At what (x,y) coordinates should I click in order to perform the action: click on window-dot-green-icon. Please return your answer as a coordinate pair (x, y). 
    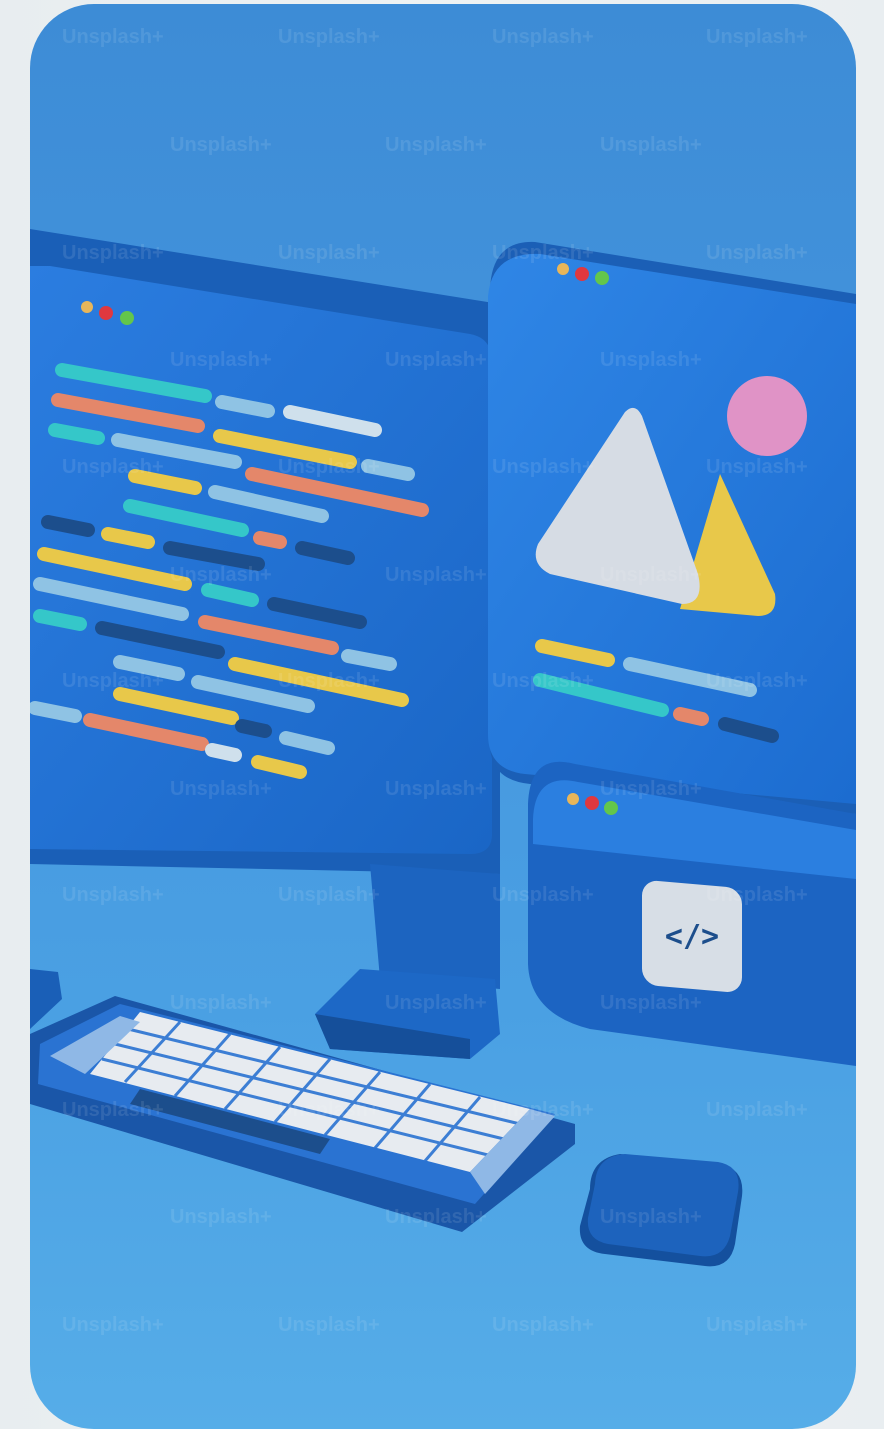
    Looking at the image, I should click on (127, 318).